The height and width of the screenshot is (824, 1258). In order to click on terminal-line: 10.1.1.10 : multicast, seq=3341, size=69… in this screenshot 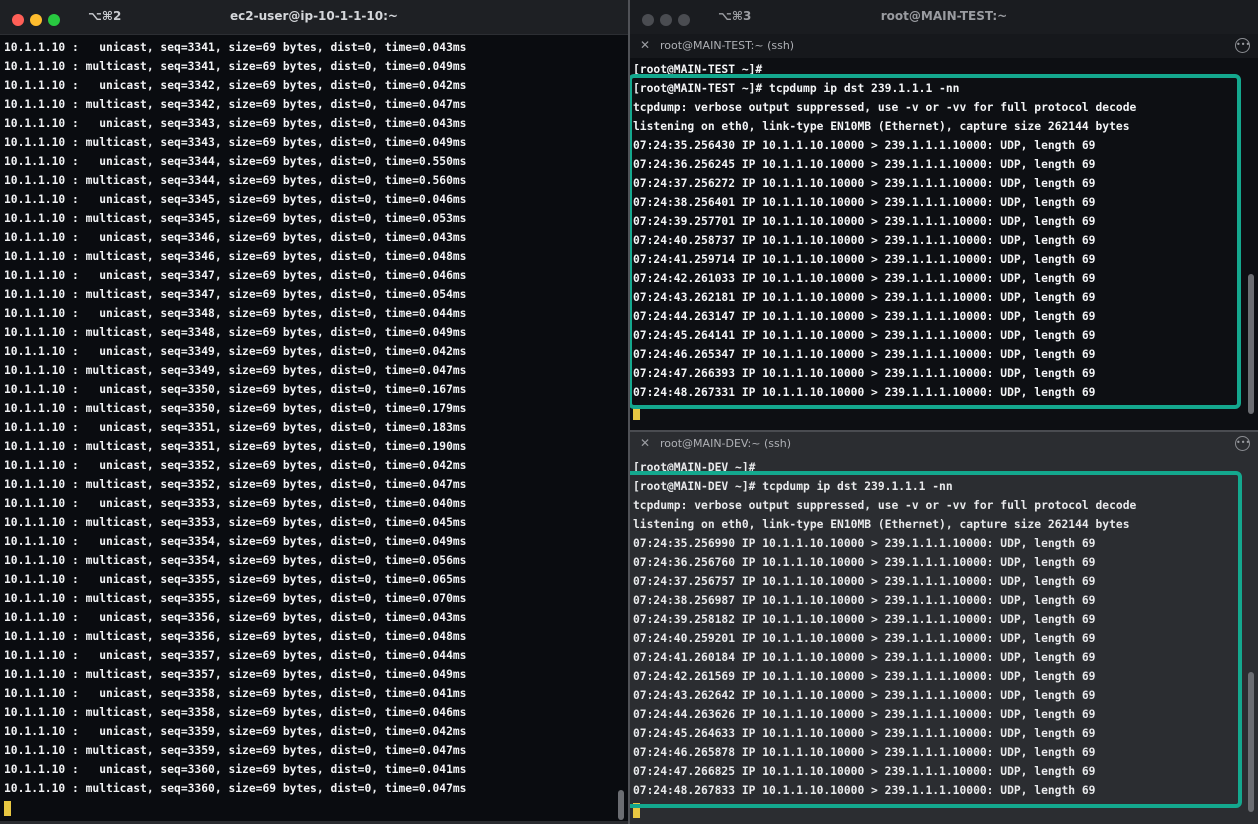, I will do `click(235, 66)`.